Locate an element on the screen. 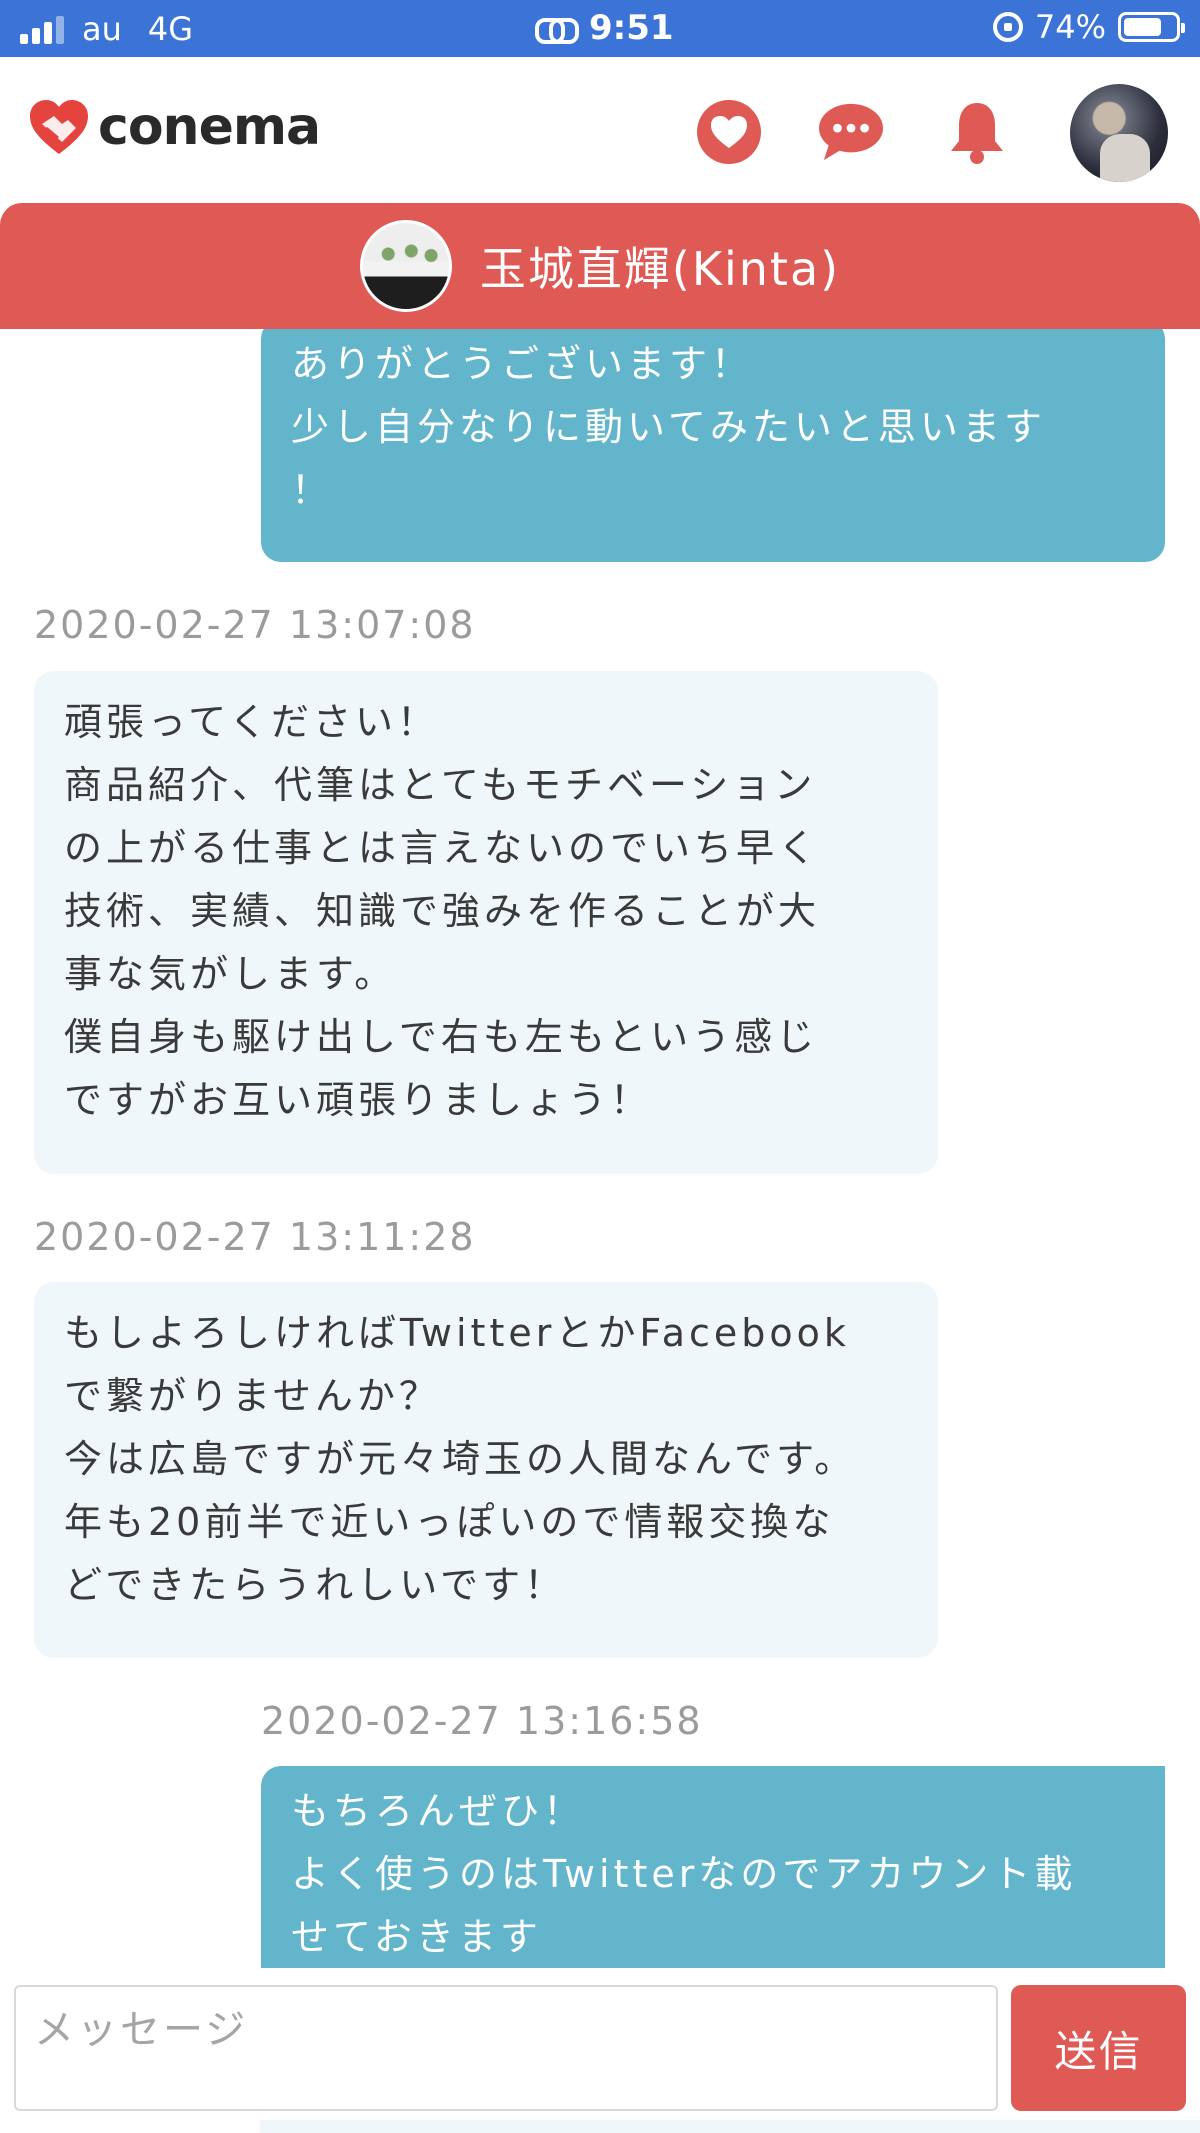 Image resolution: width=1200 pixels, height=2133 pixels. user-avatar is located at coordinates (1119, 133).